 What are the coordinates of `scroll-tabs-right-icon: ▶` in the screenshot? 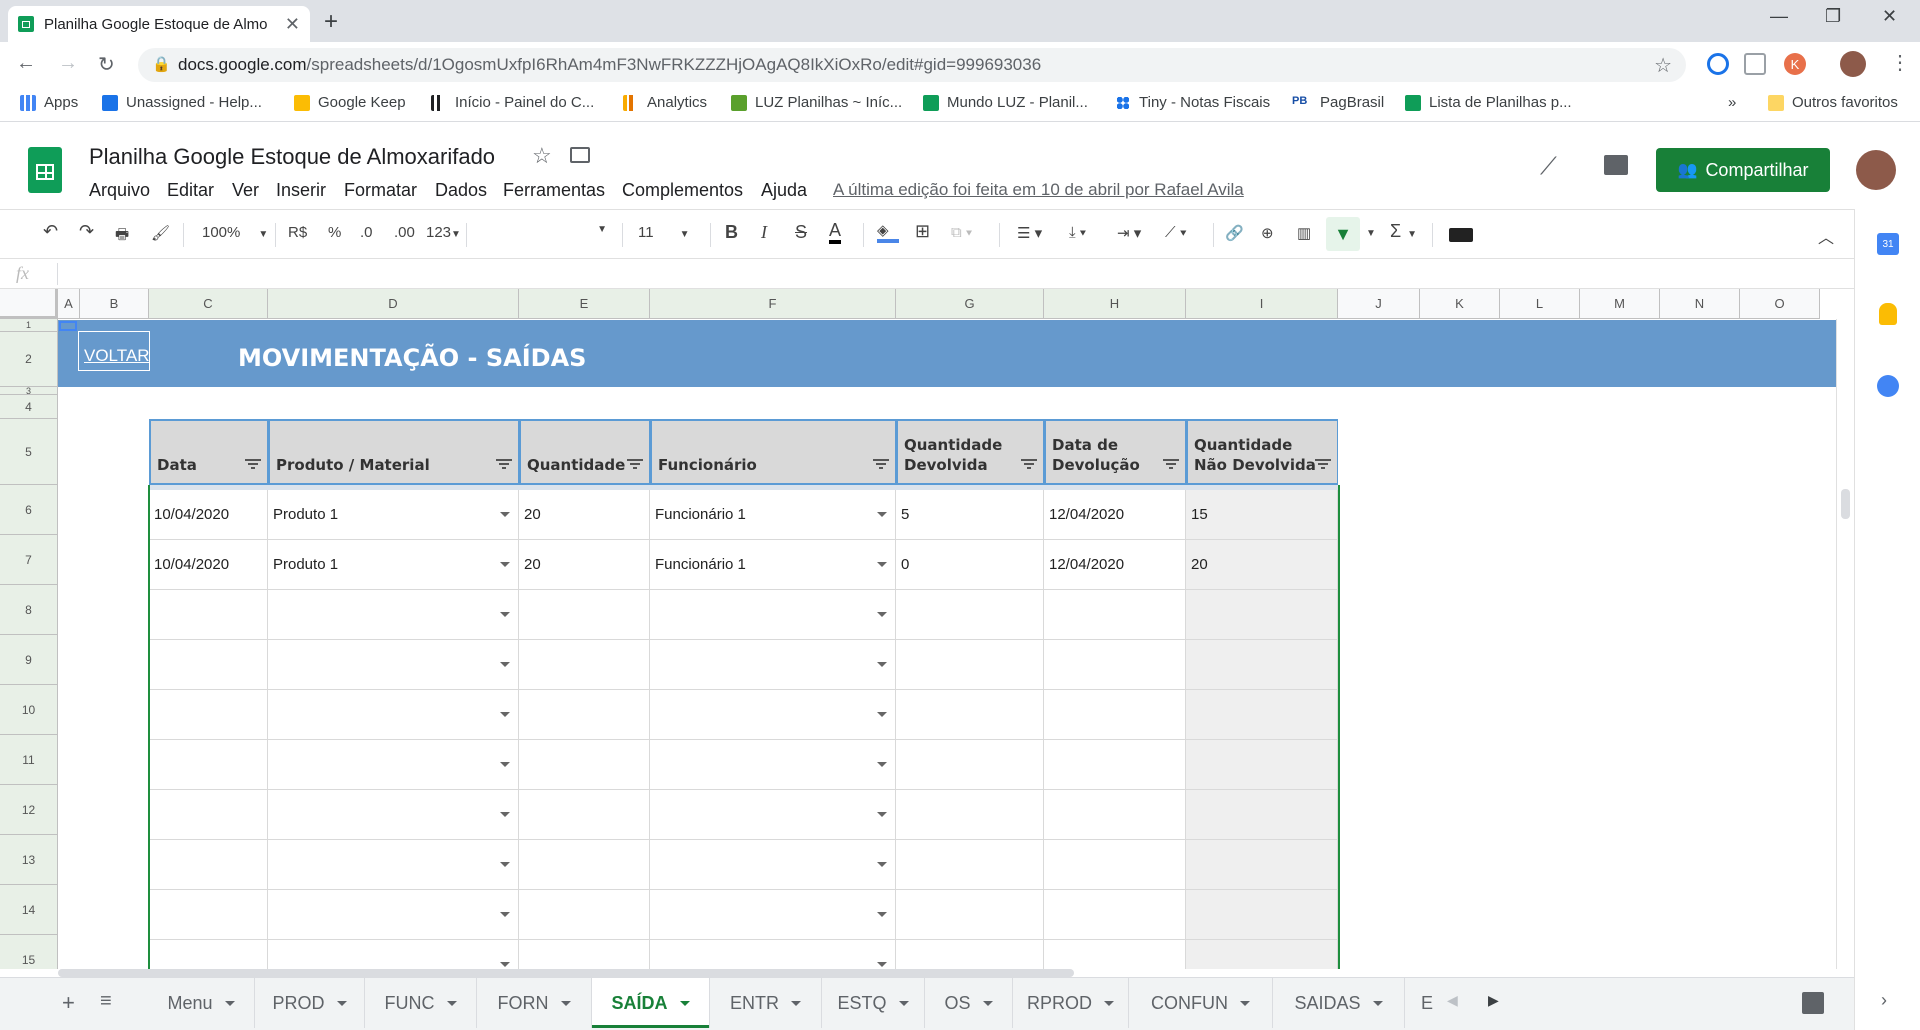 It's located at (1493, 1000).